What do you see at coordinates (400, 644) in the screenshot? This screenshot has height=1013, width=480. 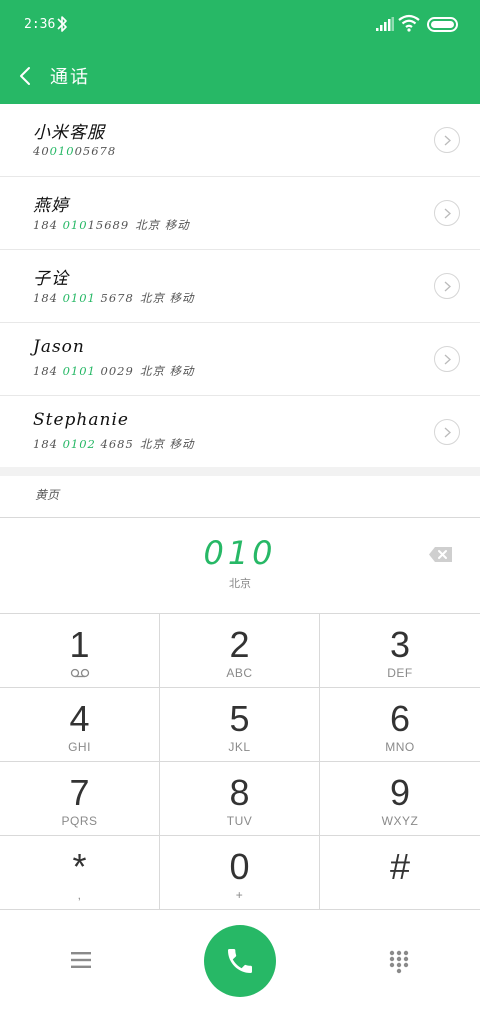 I see `key-digit: 3` at bounding box center [400, 644].